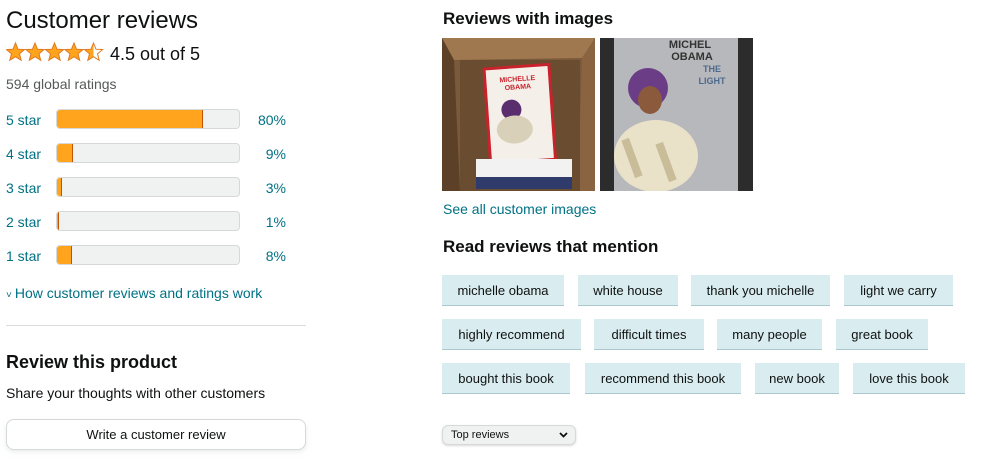  I want to click on average-rating: 4.5 out of 5, so click(155, 54).